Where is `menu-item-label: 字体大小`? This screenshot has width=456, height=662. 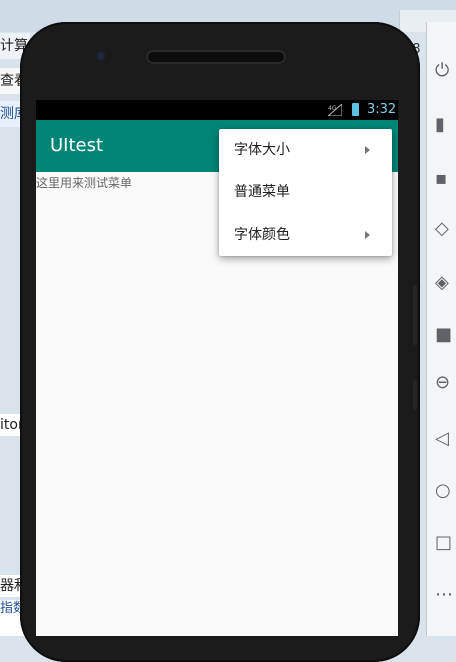 menu-item-label: 字体大小 is located at coordinates (262, 150).